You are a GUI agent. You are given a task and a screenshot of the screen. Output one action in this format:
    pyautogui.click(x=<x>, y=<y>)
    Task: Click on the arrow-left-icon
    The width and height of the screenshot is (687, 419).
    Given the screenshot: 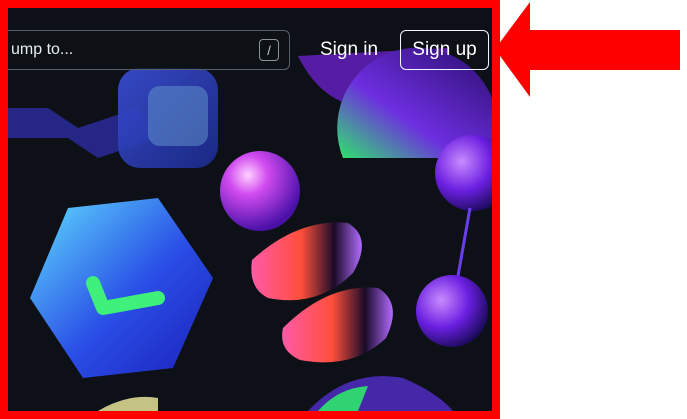 What is the action you would take?
    pyautogui.click(x=587, y=49)
    